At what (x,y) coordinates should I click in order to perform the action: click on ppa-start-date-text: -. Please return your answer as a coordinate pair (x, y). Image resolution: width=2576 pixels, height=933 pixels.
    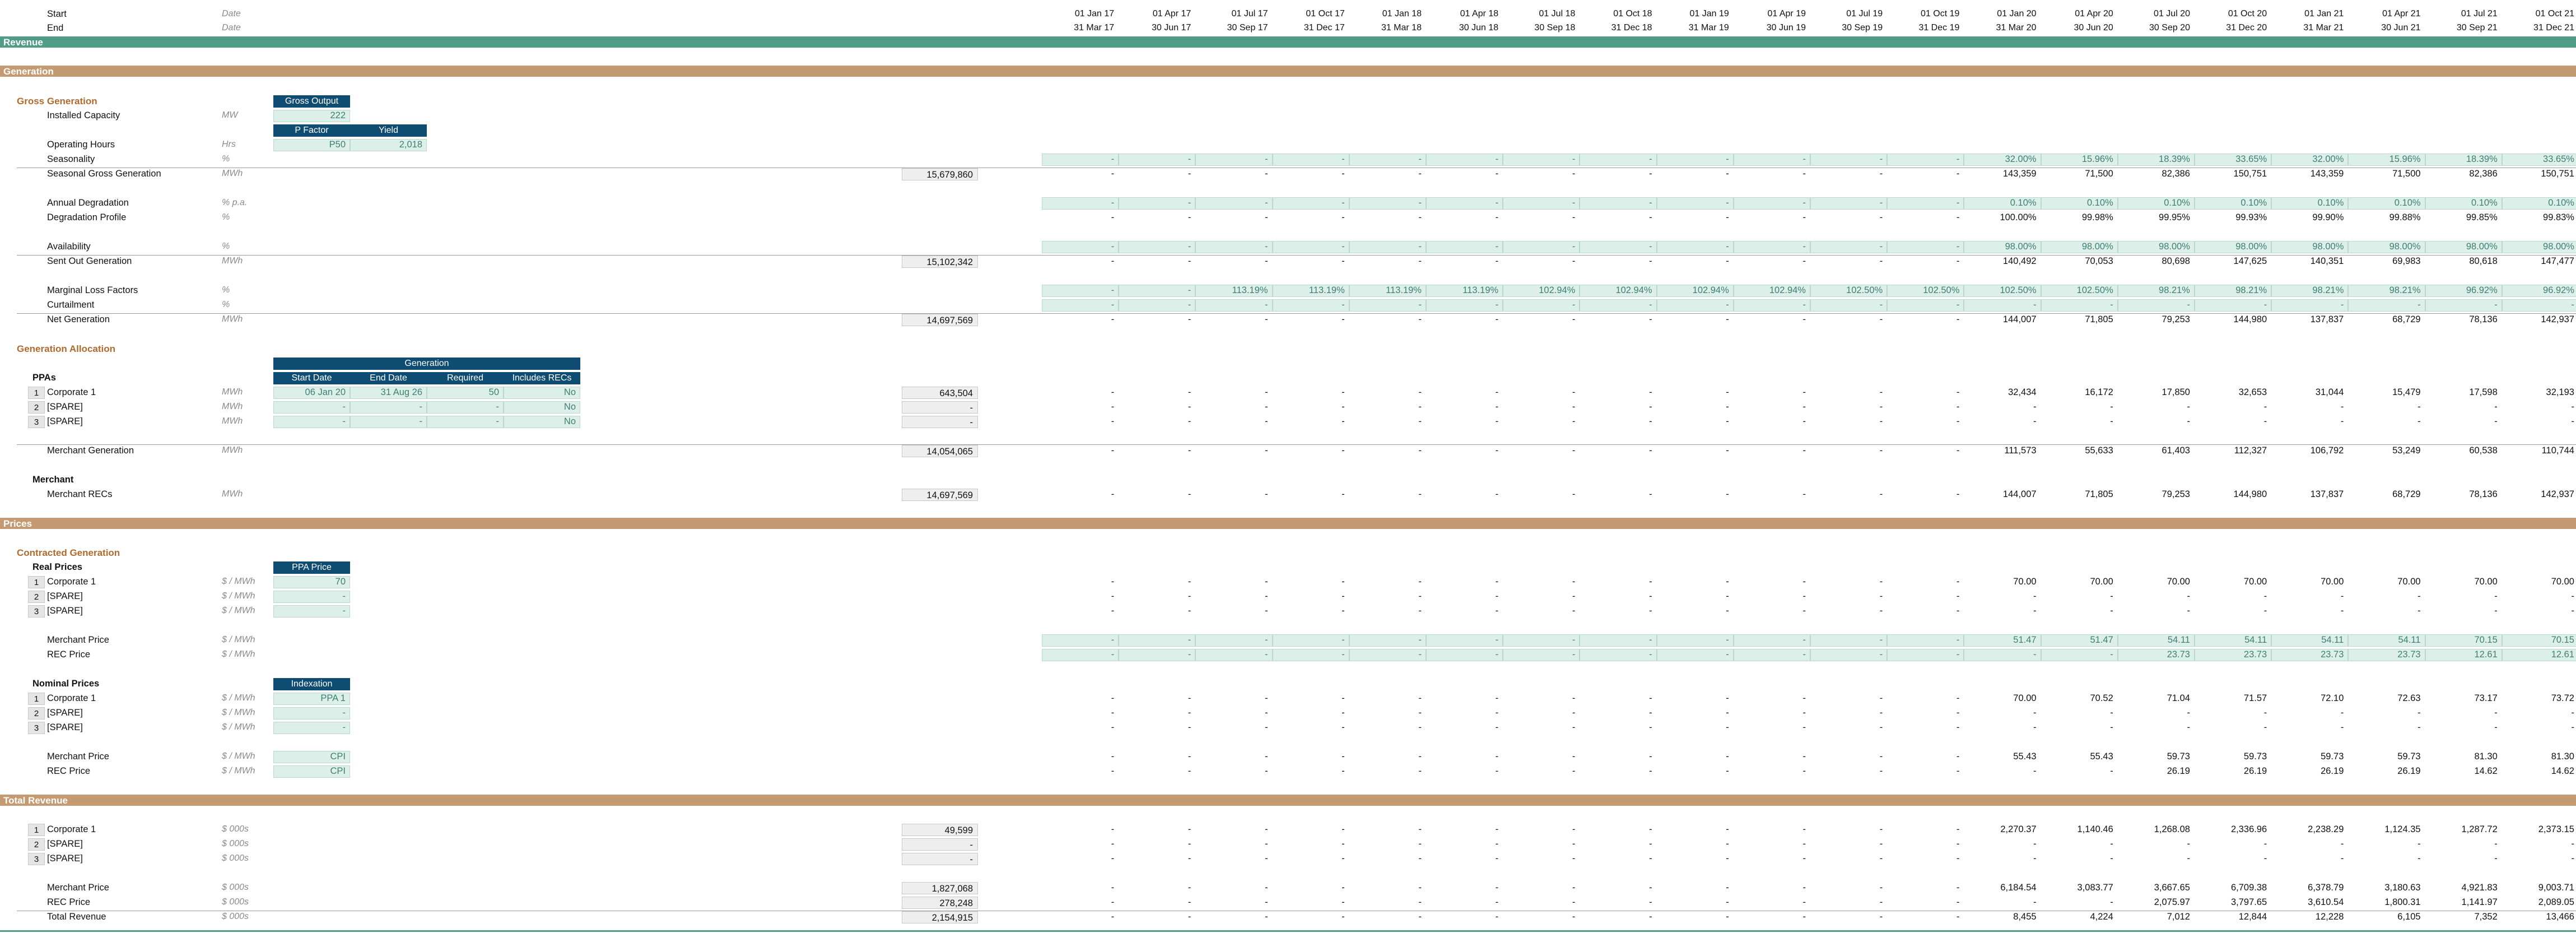
    Looking at the image, I should click on (309, 408).